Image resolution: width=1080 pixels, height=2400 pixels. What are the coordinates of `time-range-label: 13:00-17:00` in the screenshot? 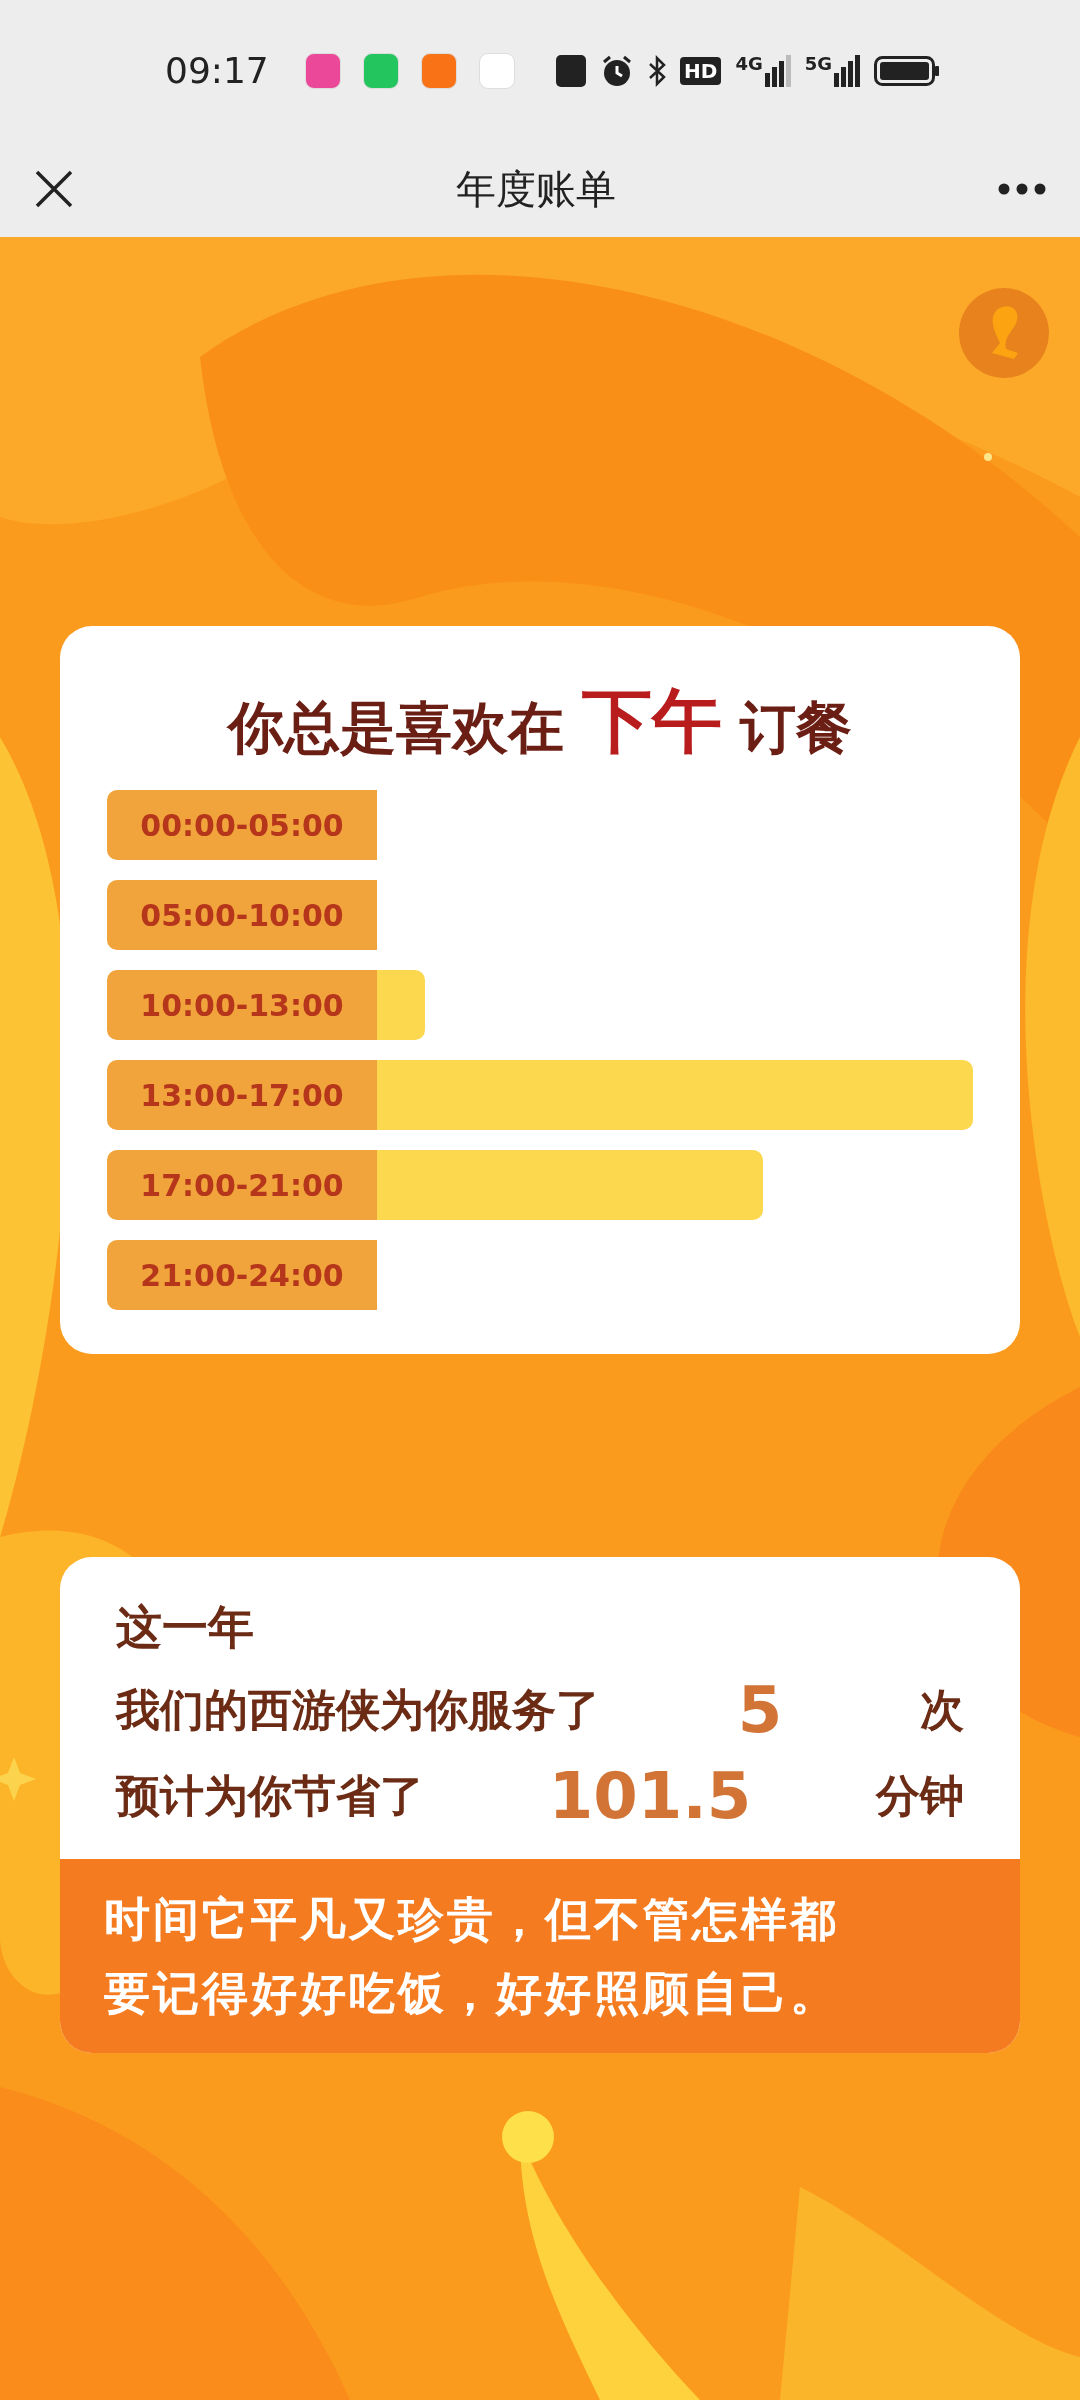 It's located at (242, 1095).